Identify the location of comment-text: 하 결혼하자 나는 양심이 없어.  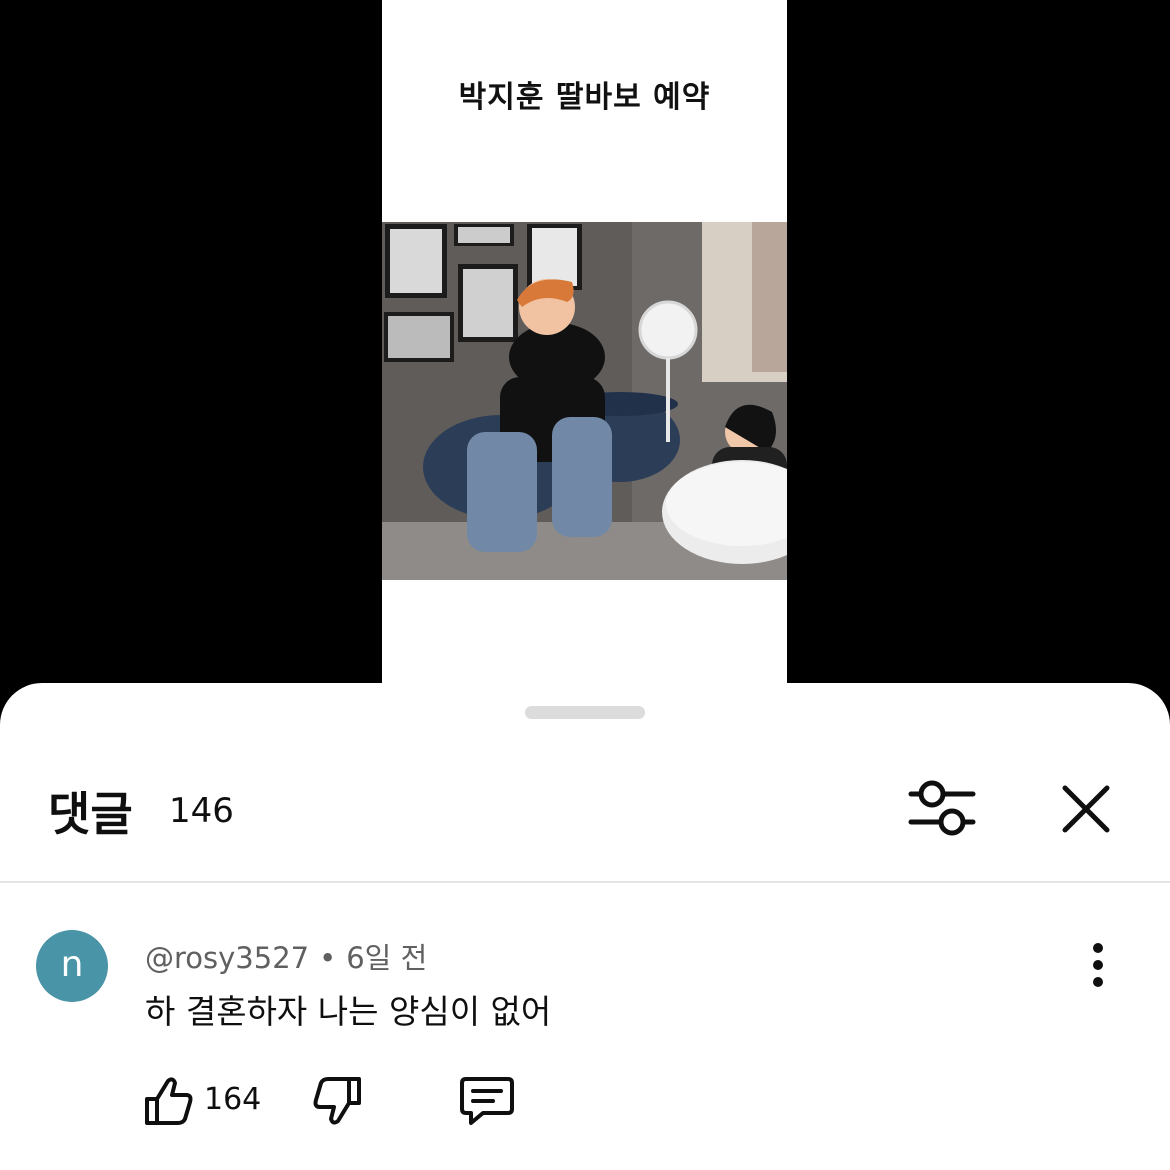
(348, 1011).